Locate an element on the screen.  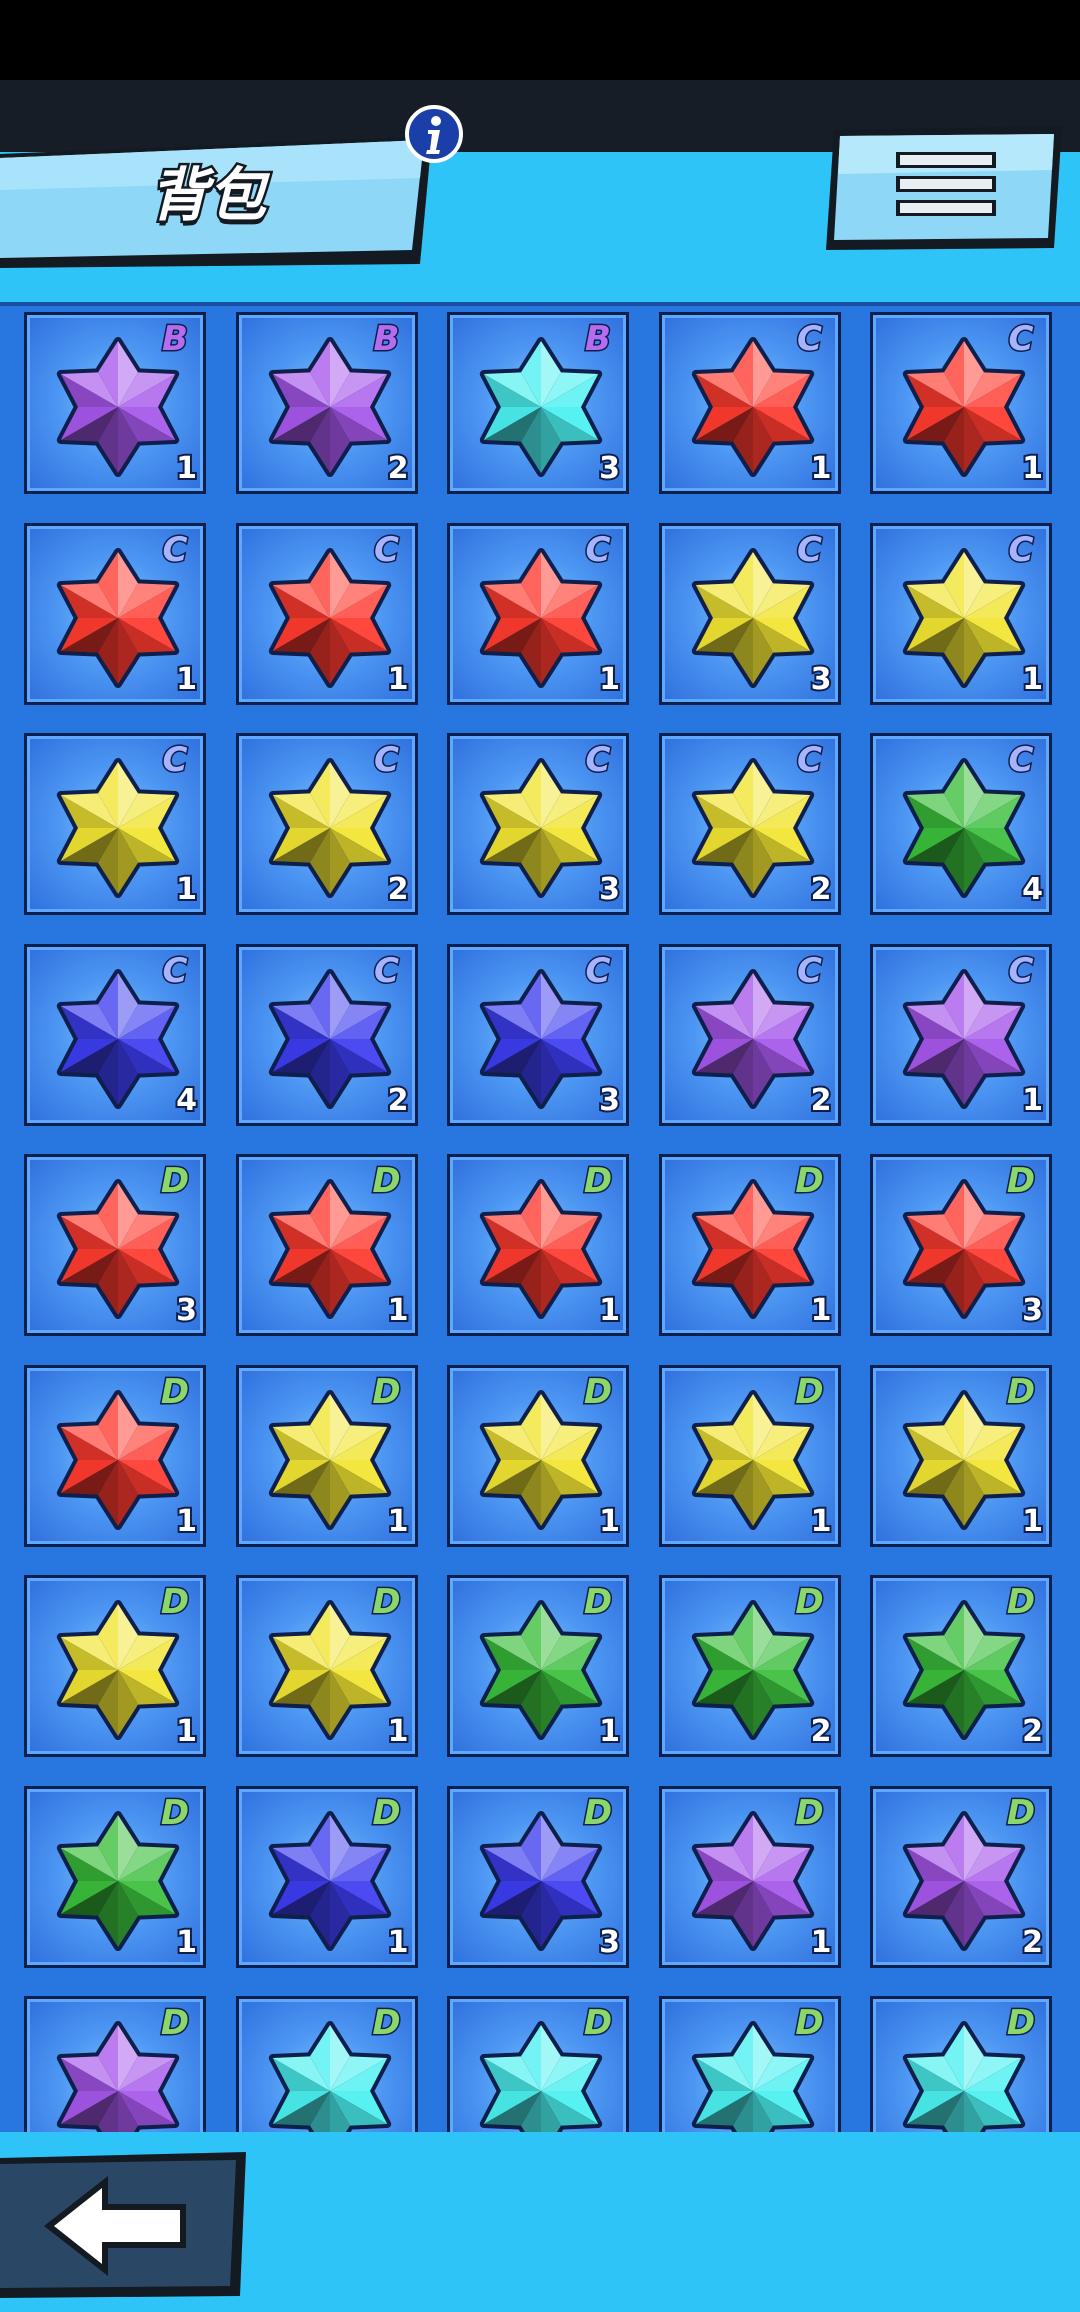
page-title: 背包 is located at coordinates (208, 195).